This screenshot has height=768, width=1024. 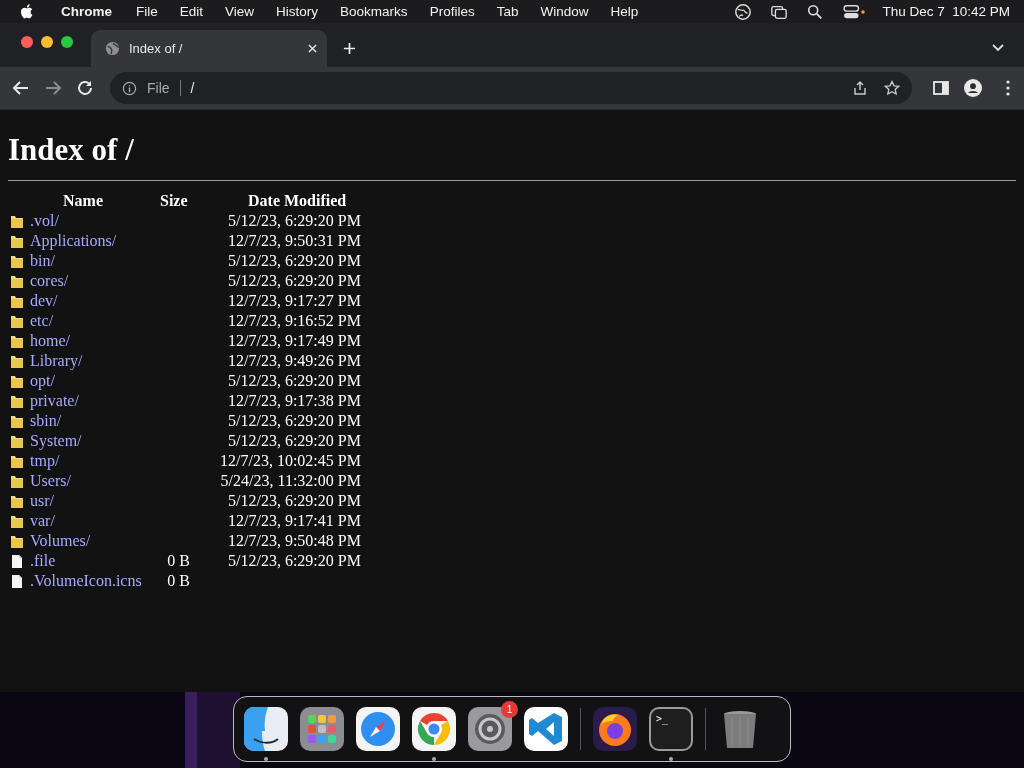 I want to click on zoom-window-button, so click(x=67, y=42).